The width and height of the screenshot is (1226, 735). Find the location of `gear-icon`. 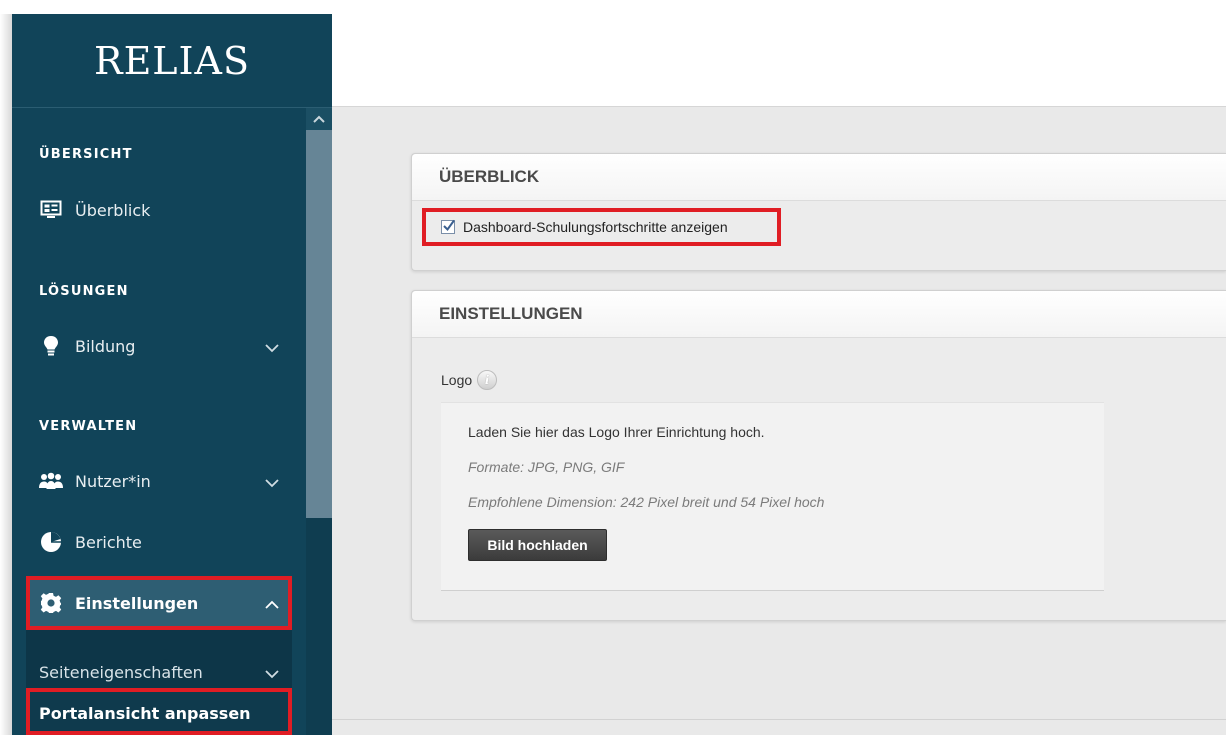

gear-icon is located at coordinates (51, 603).